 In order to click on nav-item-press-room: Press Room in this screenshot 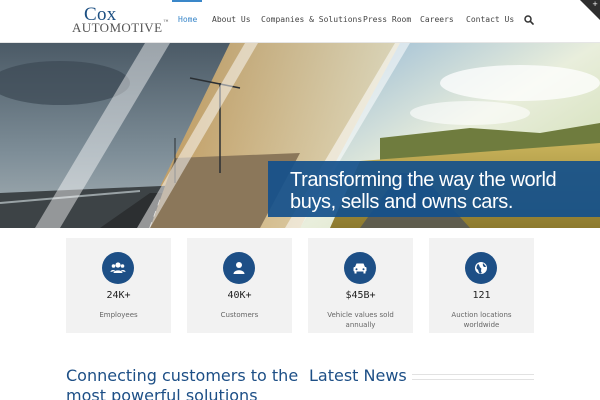, I will do `click(387, 19)`.